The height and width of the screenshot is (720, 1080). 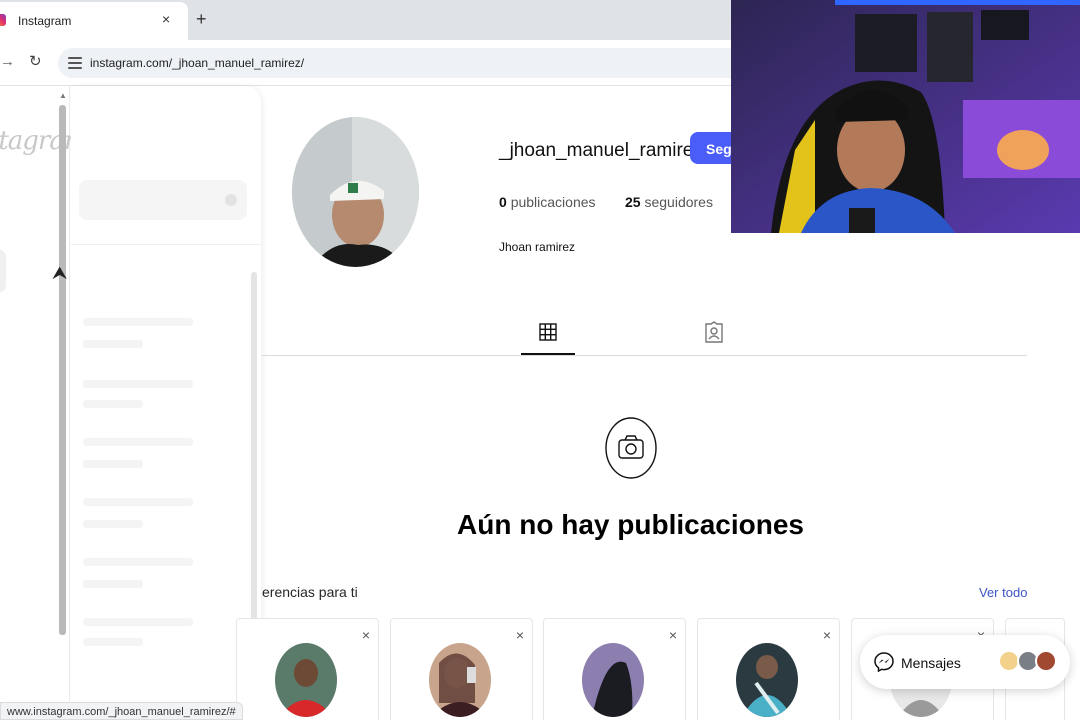 I want to click on posts-stat: 0 publicaciones, so click(x=547, y=202).